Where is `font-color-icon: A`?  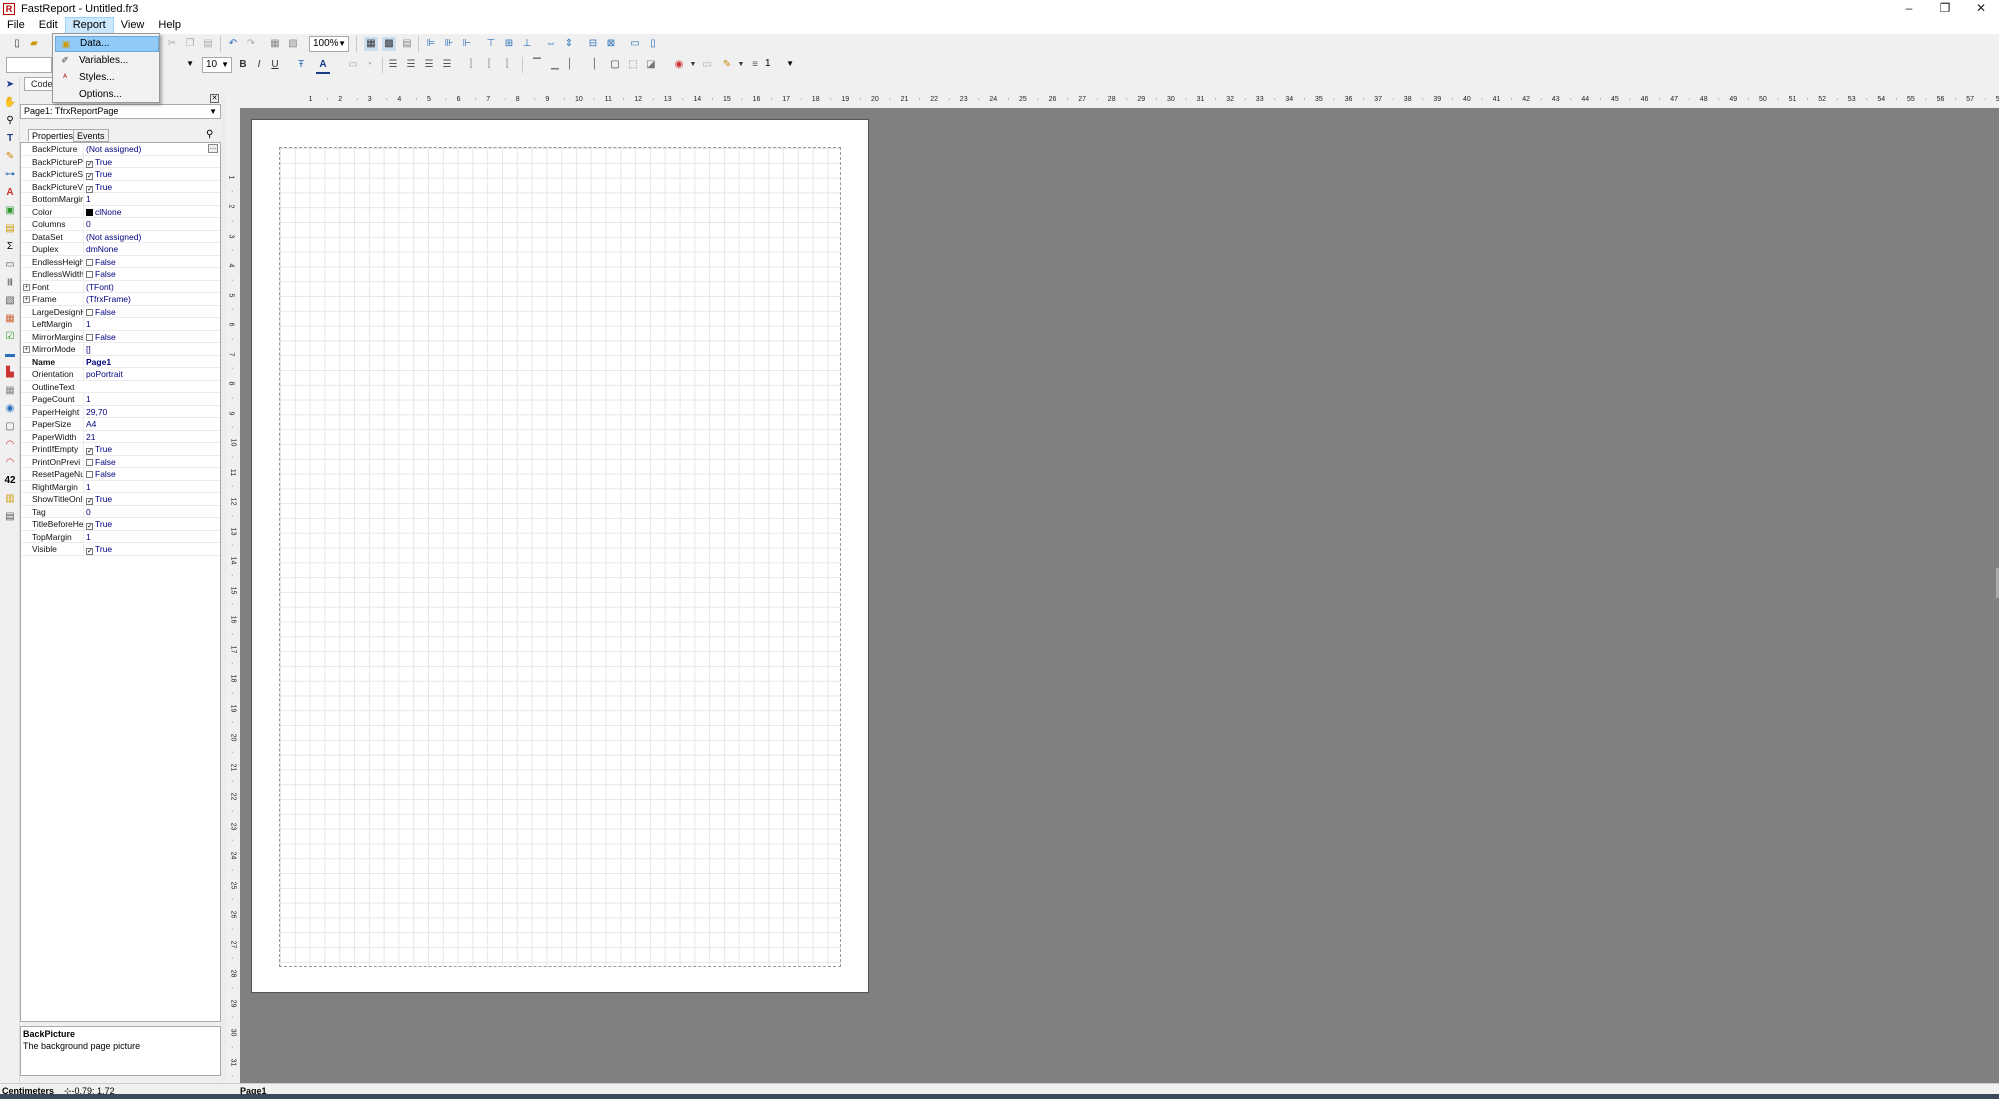 font-color-icon: A is located at coordinates (323, 66).